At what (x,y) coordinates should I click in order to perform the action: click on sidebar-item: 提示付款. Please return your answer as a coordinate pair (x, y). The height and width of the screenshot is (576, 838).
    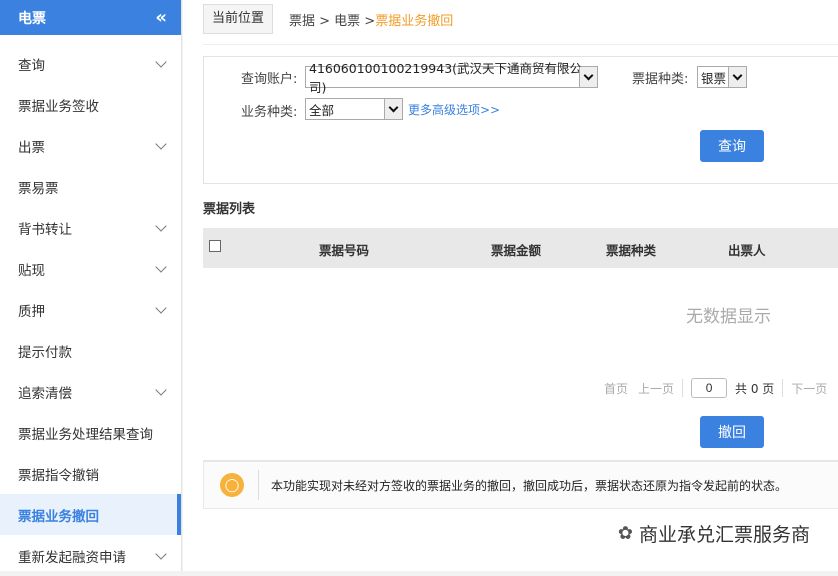
    Looking at the image, I should click on (90, 350).